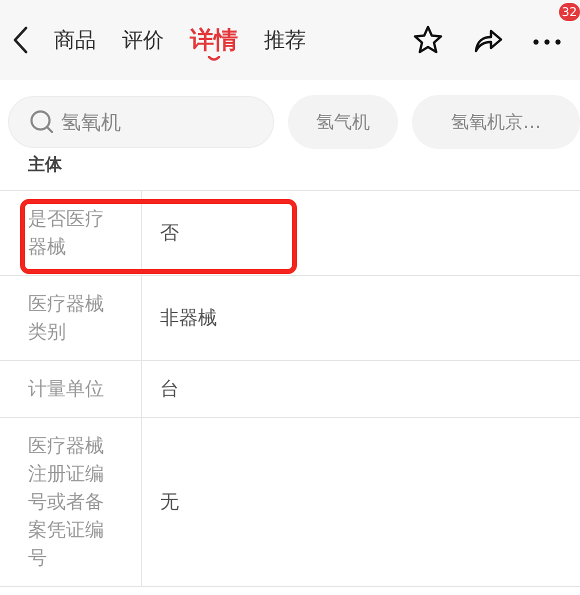 The image size is (580, 595). I want to click on table-cell-text: 是否医疗器械, so click(66, 233).